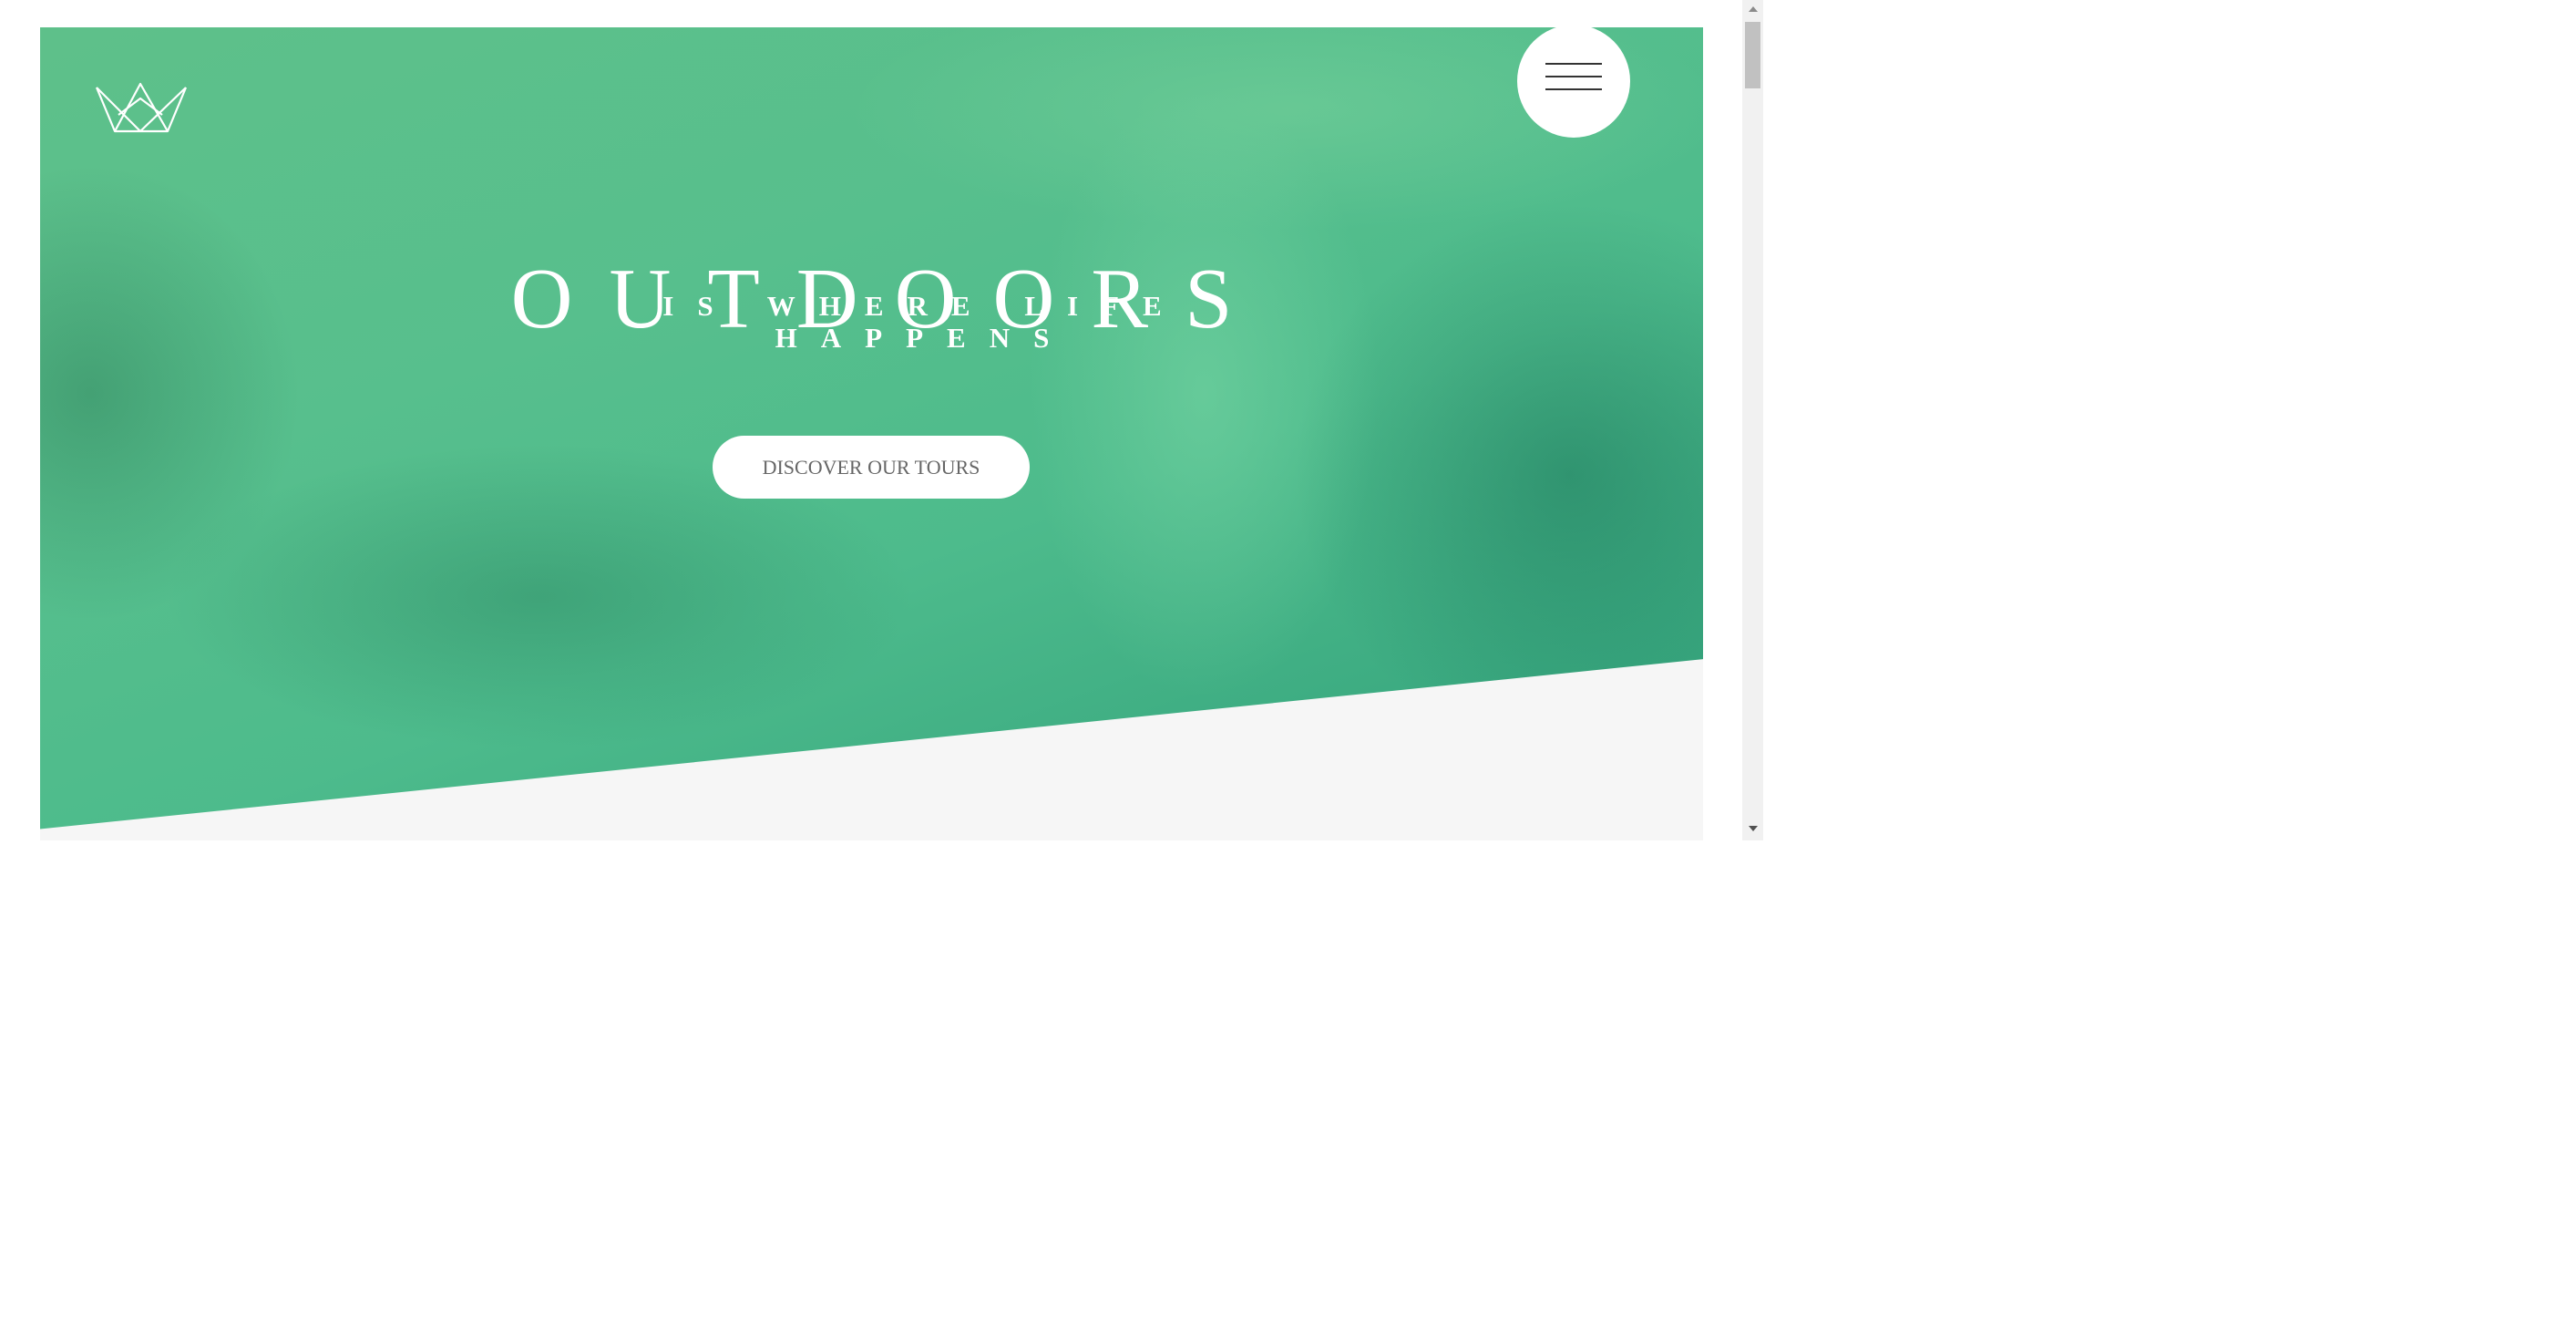 The width and height of the screenshot is (2576, 1329). What do you see at coordinates (1754, 9) in the screenshot?
I see `scroll-up-arrow-icon` at bounding box center [1754, 9].